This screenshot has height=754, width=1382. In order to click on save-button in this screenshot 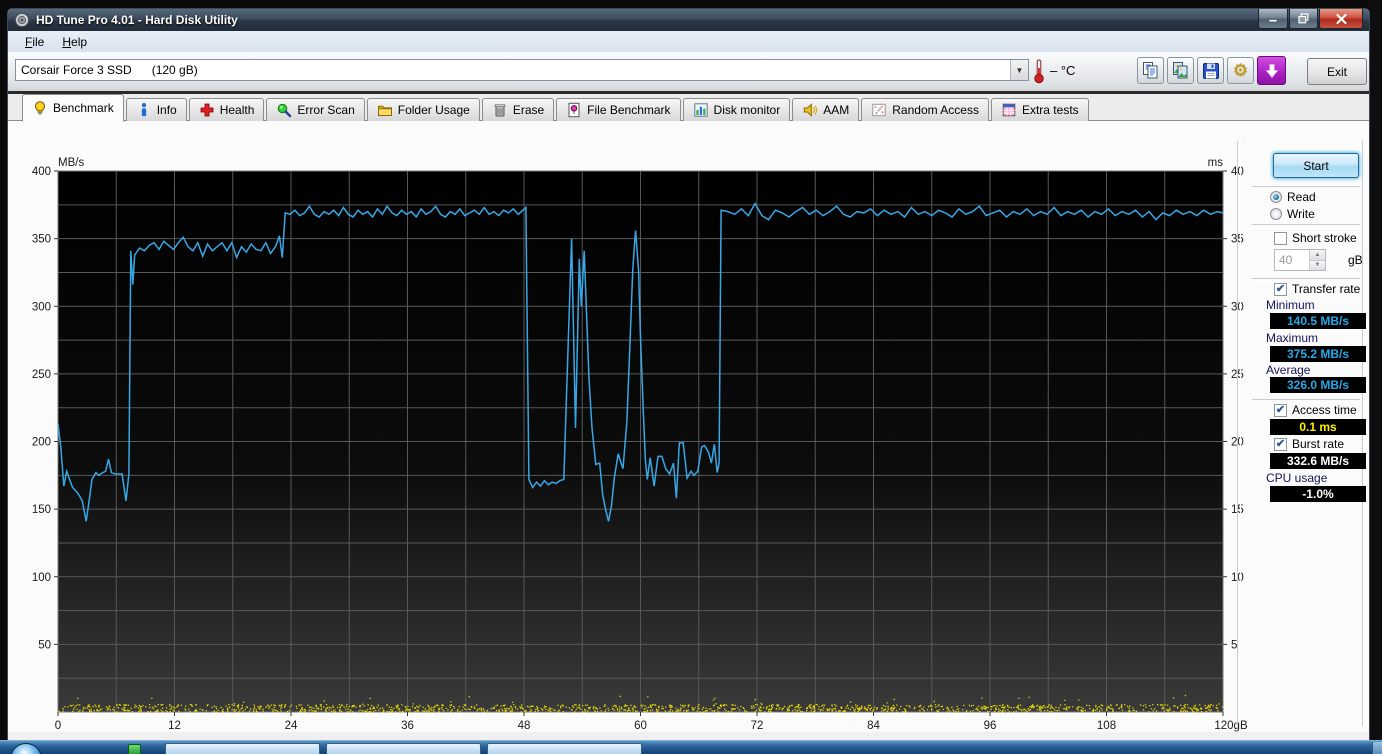, I will do `click(1210, 70)`.